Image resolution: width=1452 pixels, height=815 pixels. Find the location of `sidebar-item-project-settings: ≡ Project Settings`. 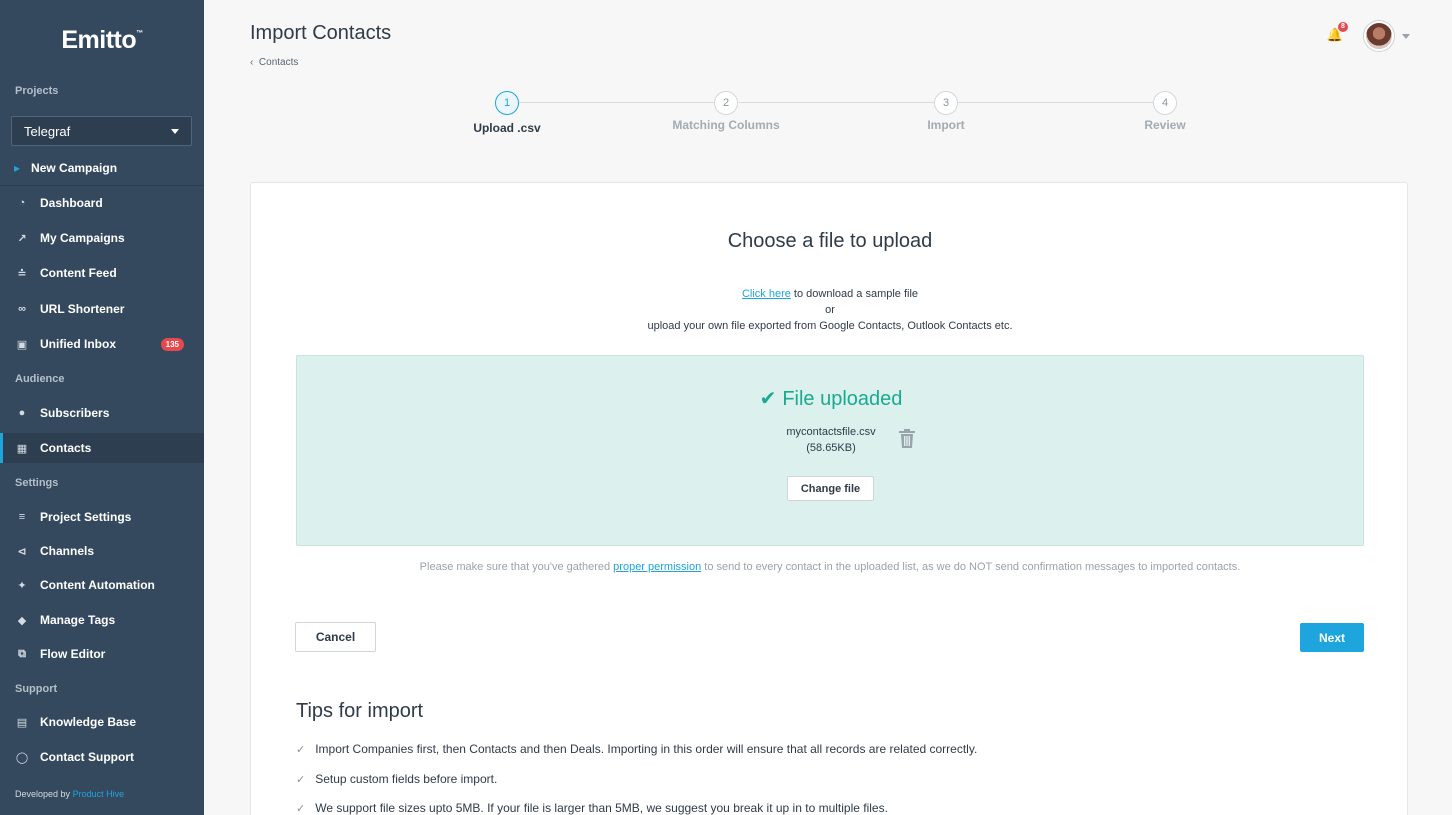

sidebar-item-project-settings: ≡ Project Settings is located at coordinates (102, 517).